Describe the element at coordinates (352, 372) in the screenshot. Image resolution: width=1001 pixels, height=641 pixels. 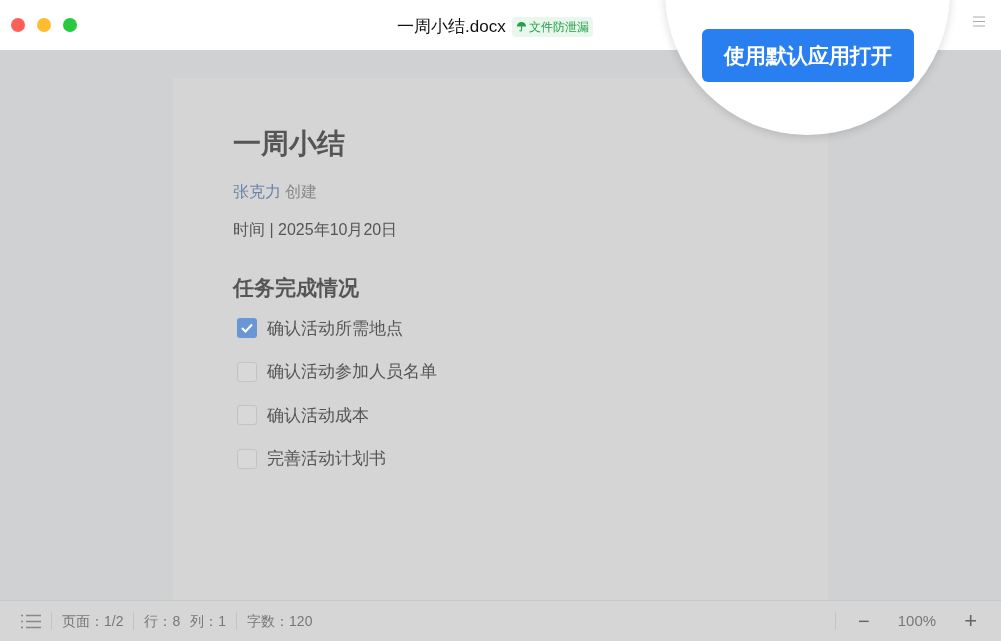
I see `task-label: 确认活动参加人员名单` at that location.